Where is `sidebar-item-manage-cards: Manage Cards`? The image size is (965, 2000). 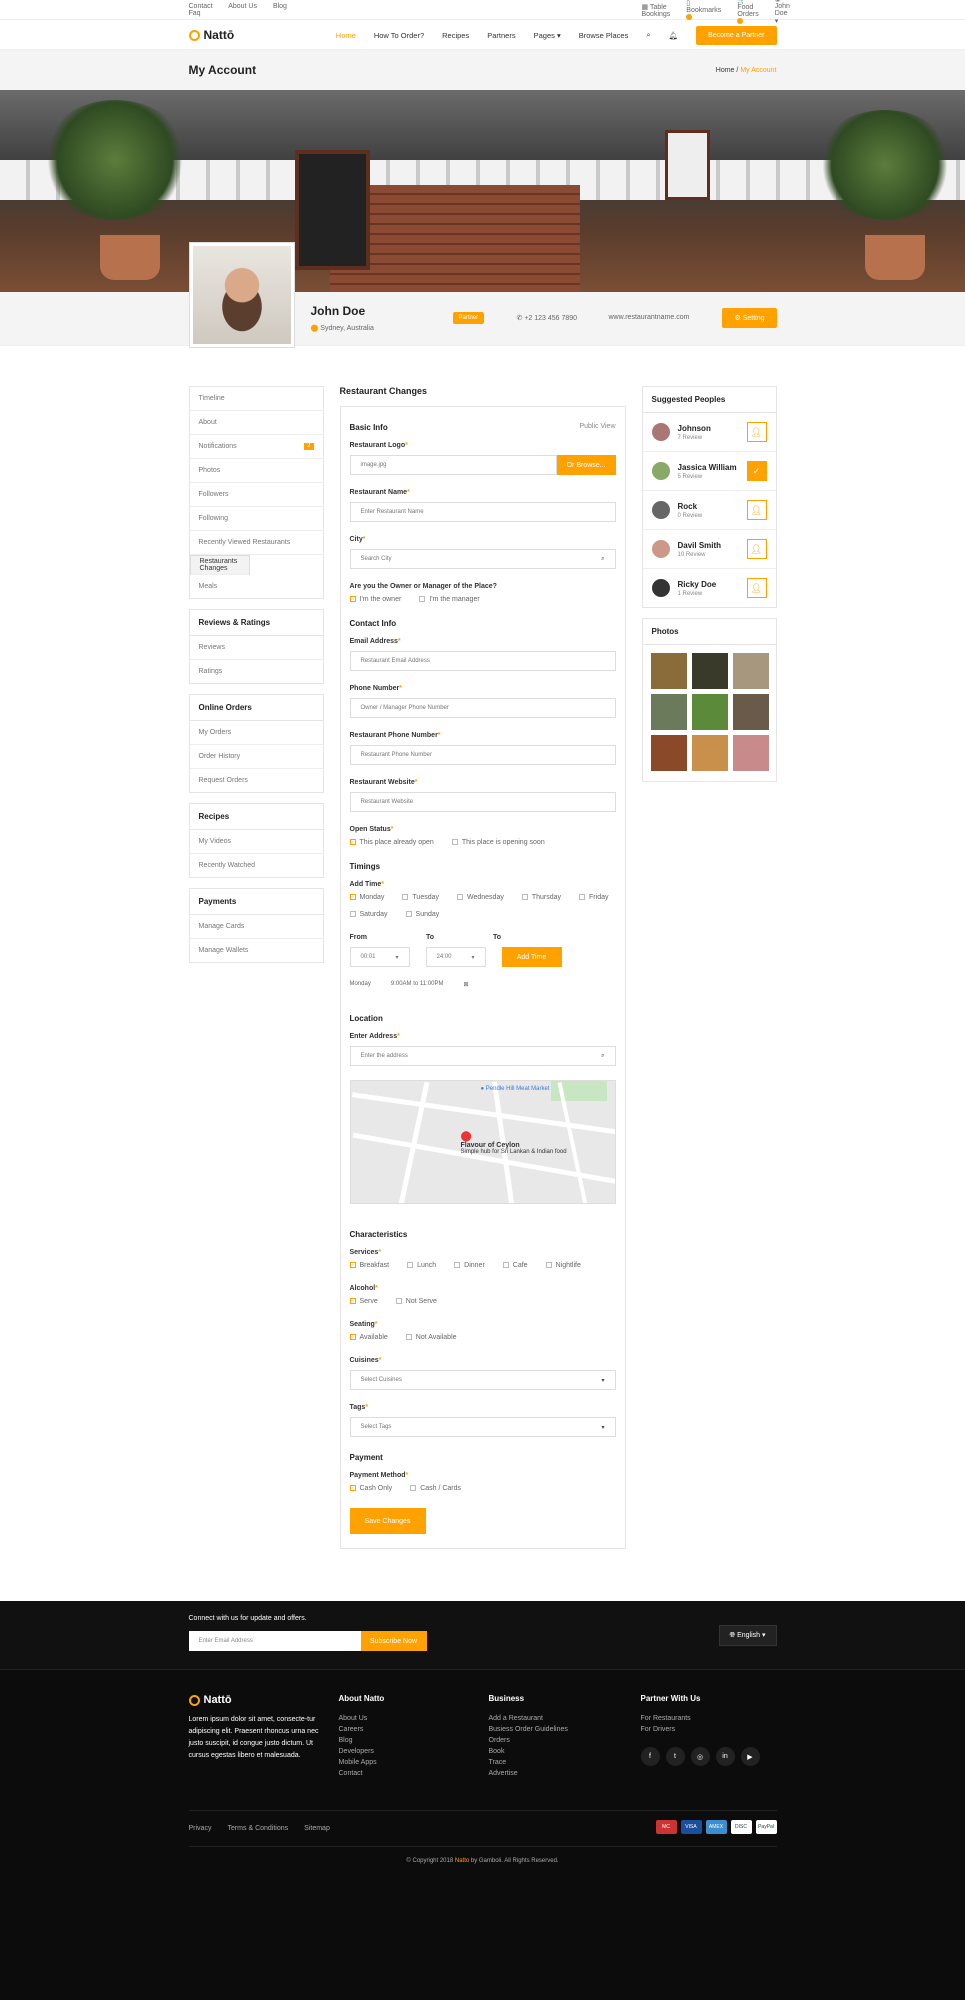
sidebar-item-manage-cards: Manage Cards is located at coordinates (256, 927).